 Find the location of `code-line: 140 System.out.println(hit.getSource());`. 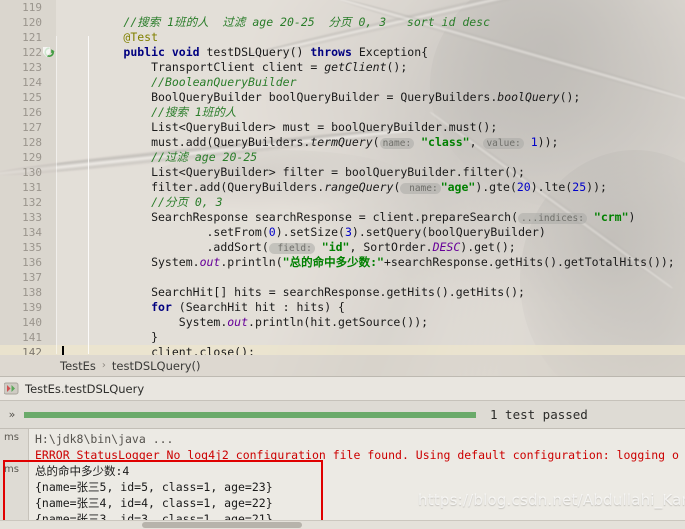

code-line: 140 System.out.println(hit.getSource()); is located at coordinates (342, 322).